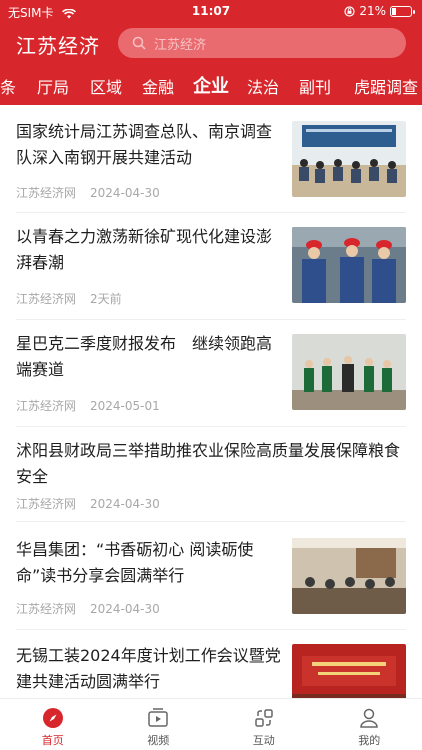 The height and width of the screenshot is (750, 422). What do you see at coordinates (369, 718) in the screenshot?
I see `profile-icon` at bounding box center [369, 718].